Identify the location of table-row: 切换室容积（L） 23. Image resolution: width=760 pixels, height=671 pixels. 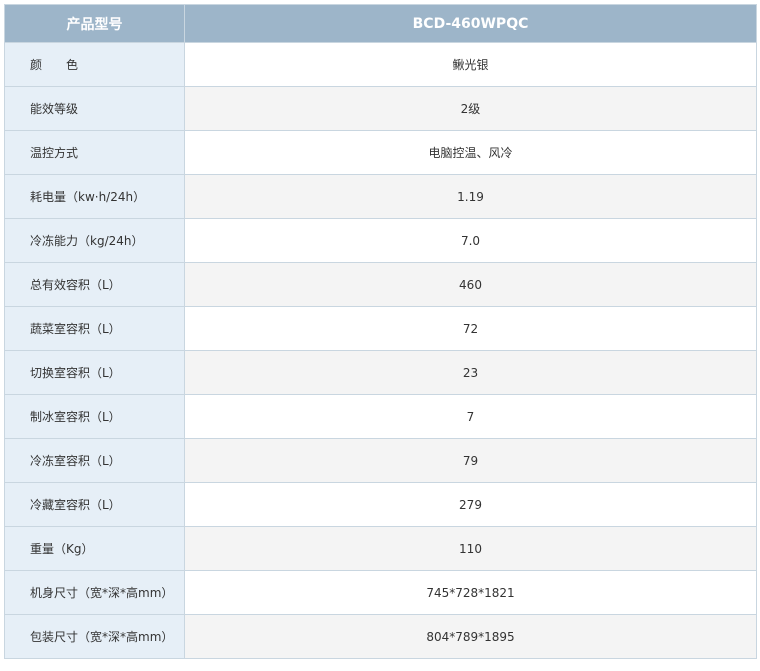
(380, 372).